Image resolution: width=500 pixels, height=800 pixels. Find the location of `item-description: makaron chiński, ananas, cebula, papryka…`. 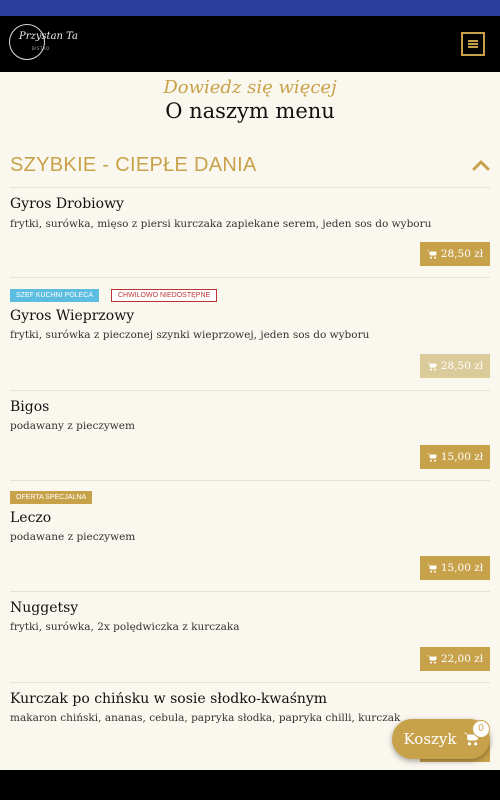

item-description: makaron chiński, ananas, cebula, papryka… is located at coordinates (205, 718).